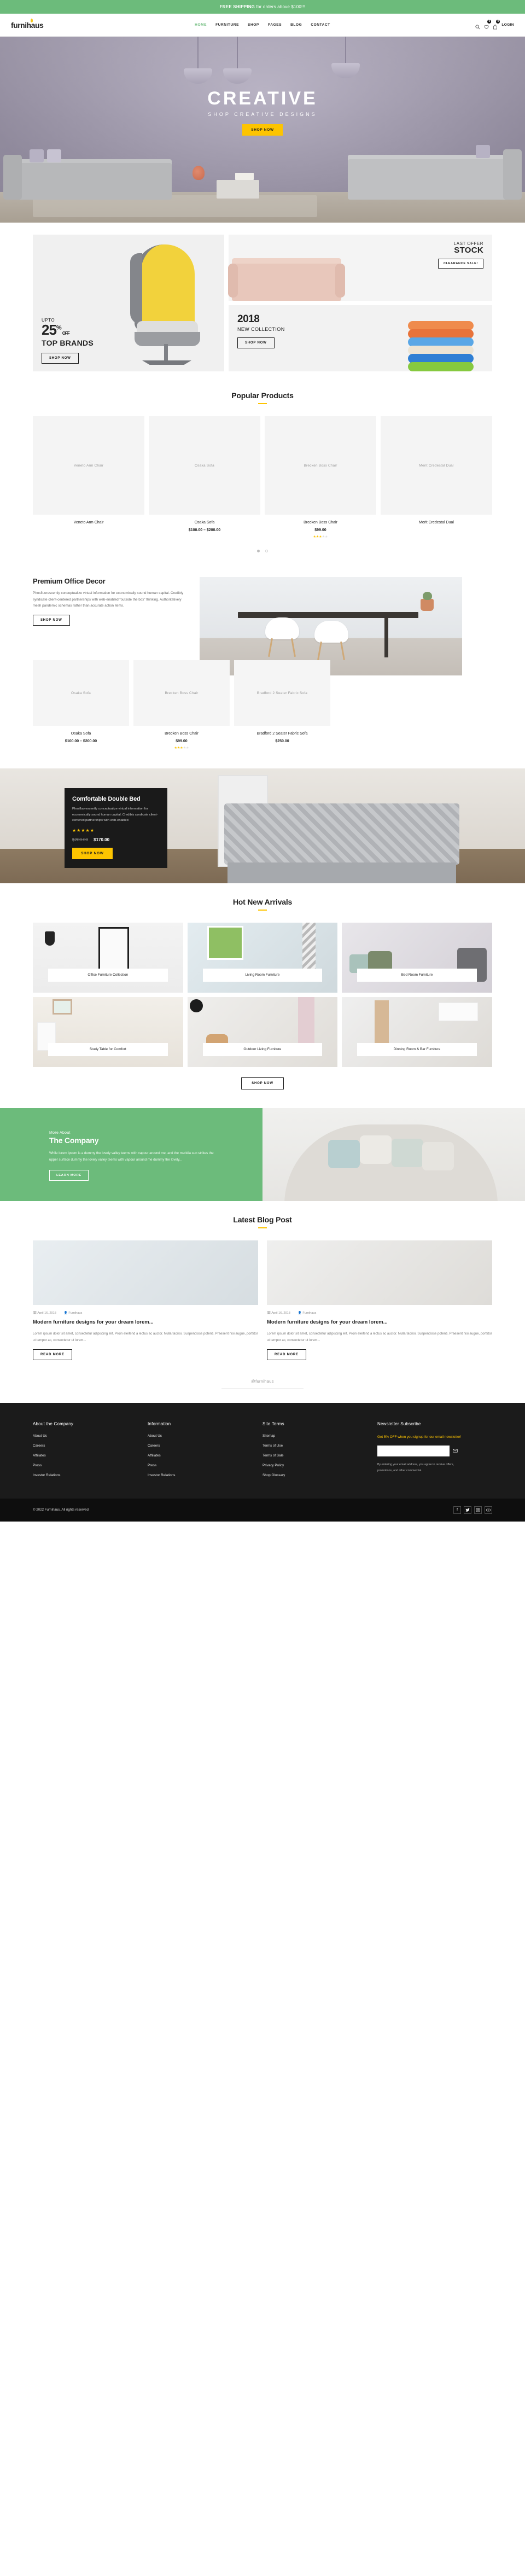  I want to click on promo-discount-number: 25, so click(49, 330).